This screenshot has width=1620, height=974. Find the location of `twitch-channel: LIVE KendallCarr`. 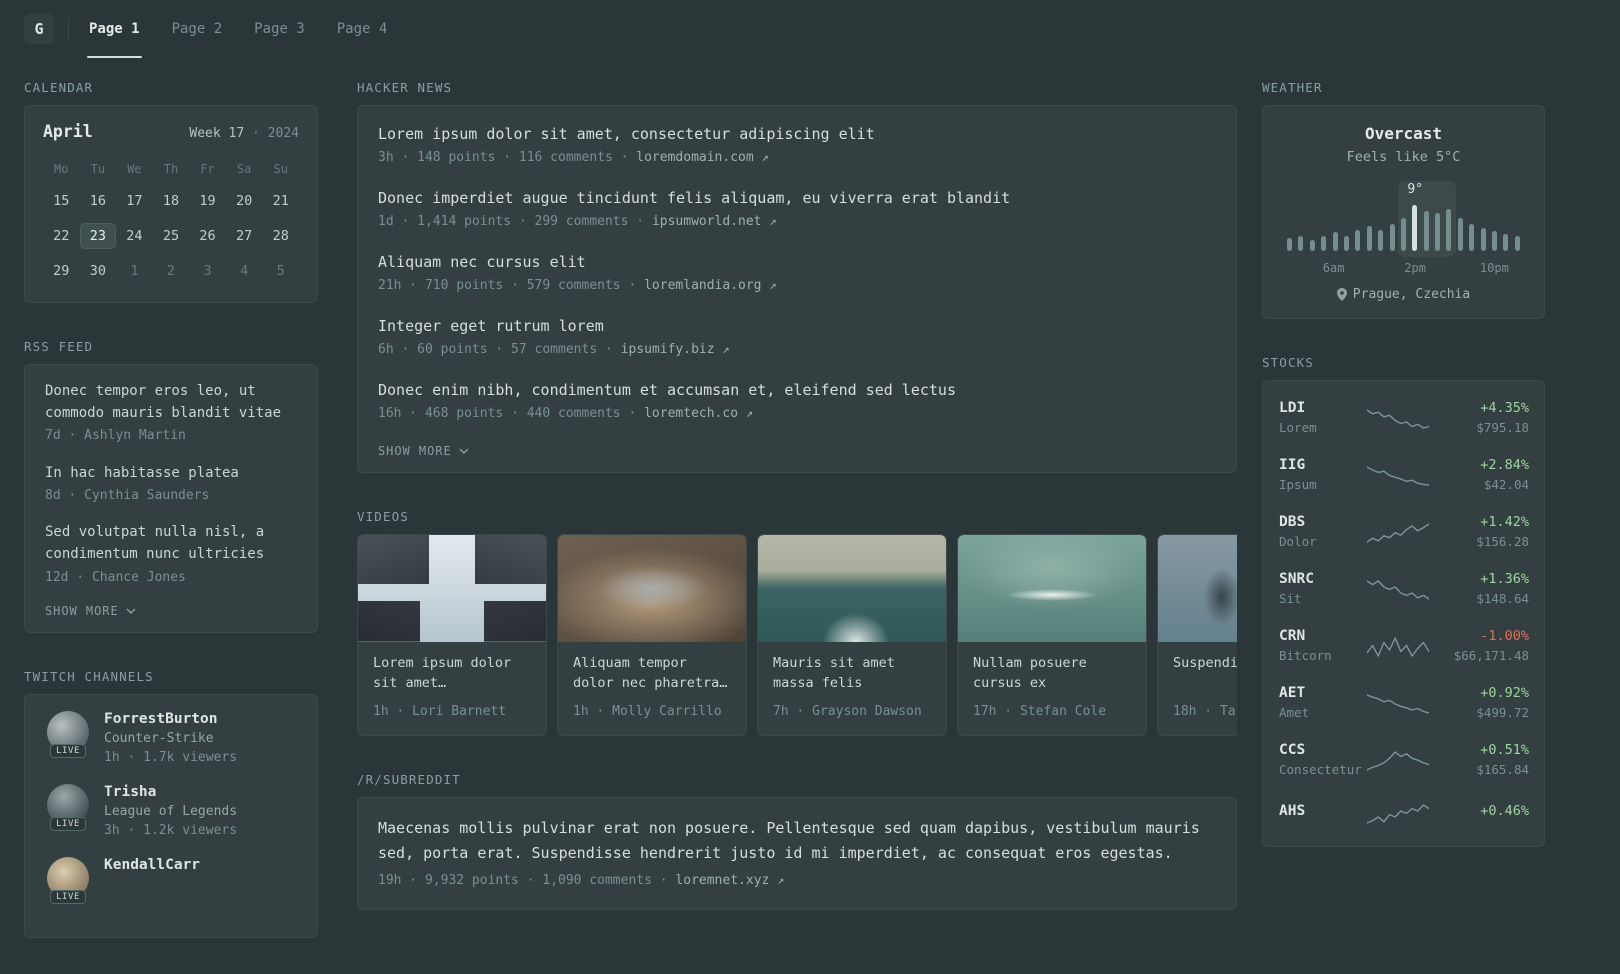

twitch-channel: LIVE KendallCarr is located at coordinates (171, 881).